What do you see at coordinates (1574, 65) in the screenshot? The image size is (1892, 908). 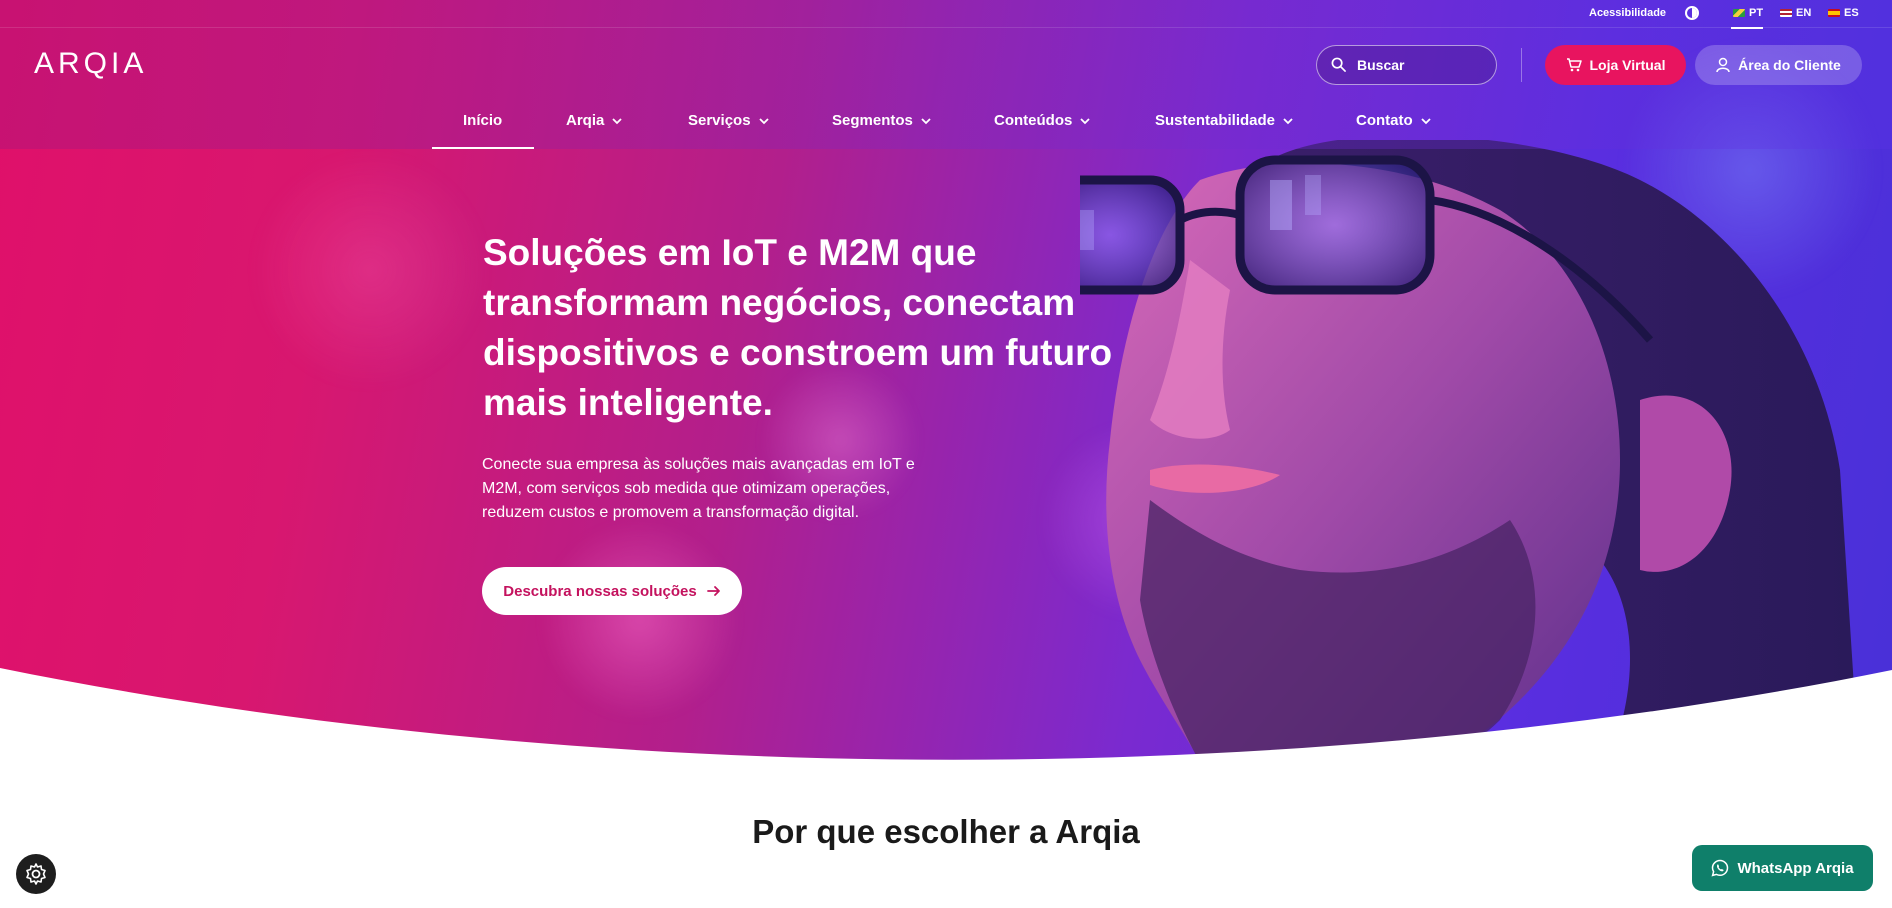 I see `cart-icon` at bounding box center [1574, 65].